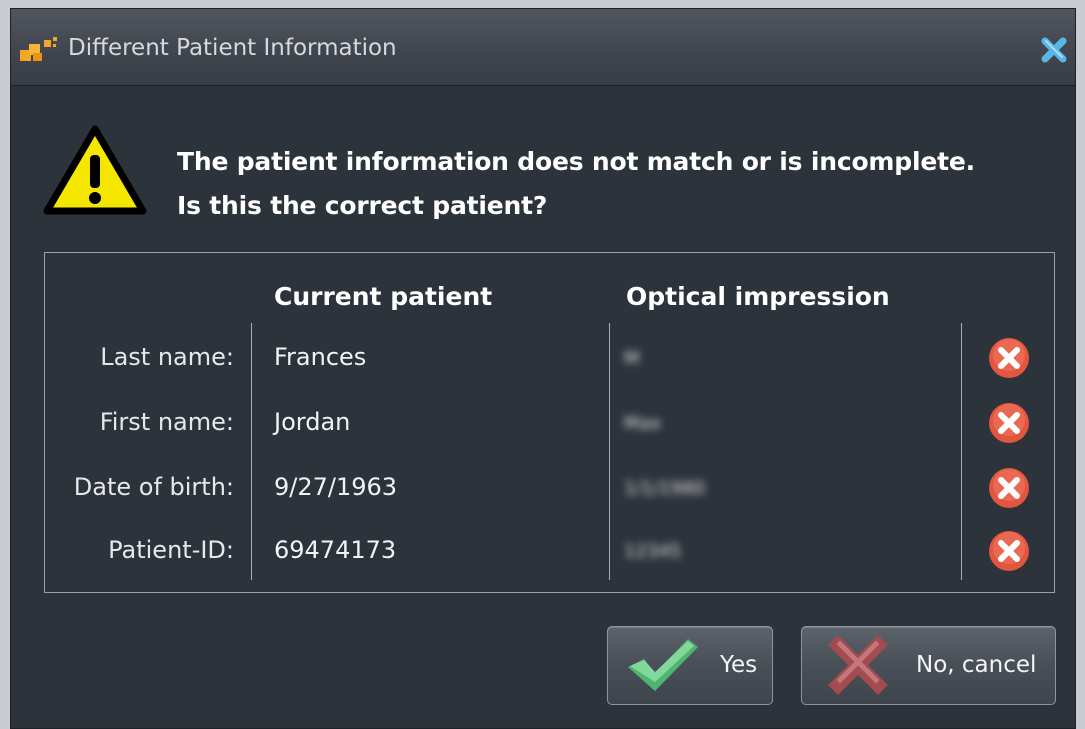 This screenshot has height=729, width=1085. I want to click on optical-date-of-birth: 1/1/1980, so click(664, 488).